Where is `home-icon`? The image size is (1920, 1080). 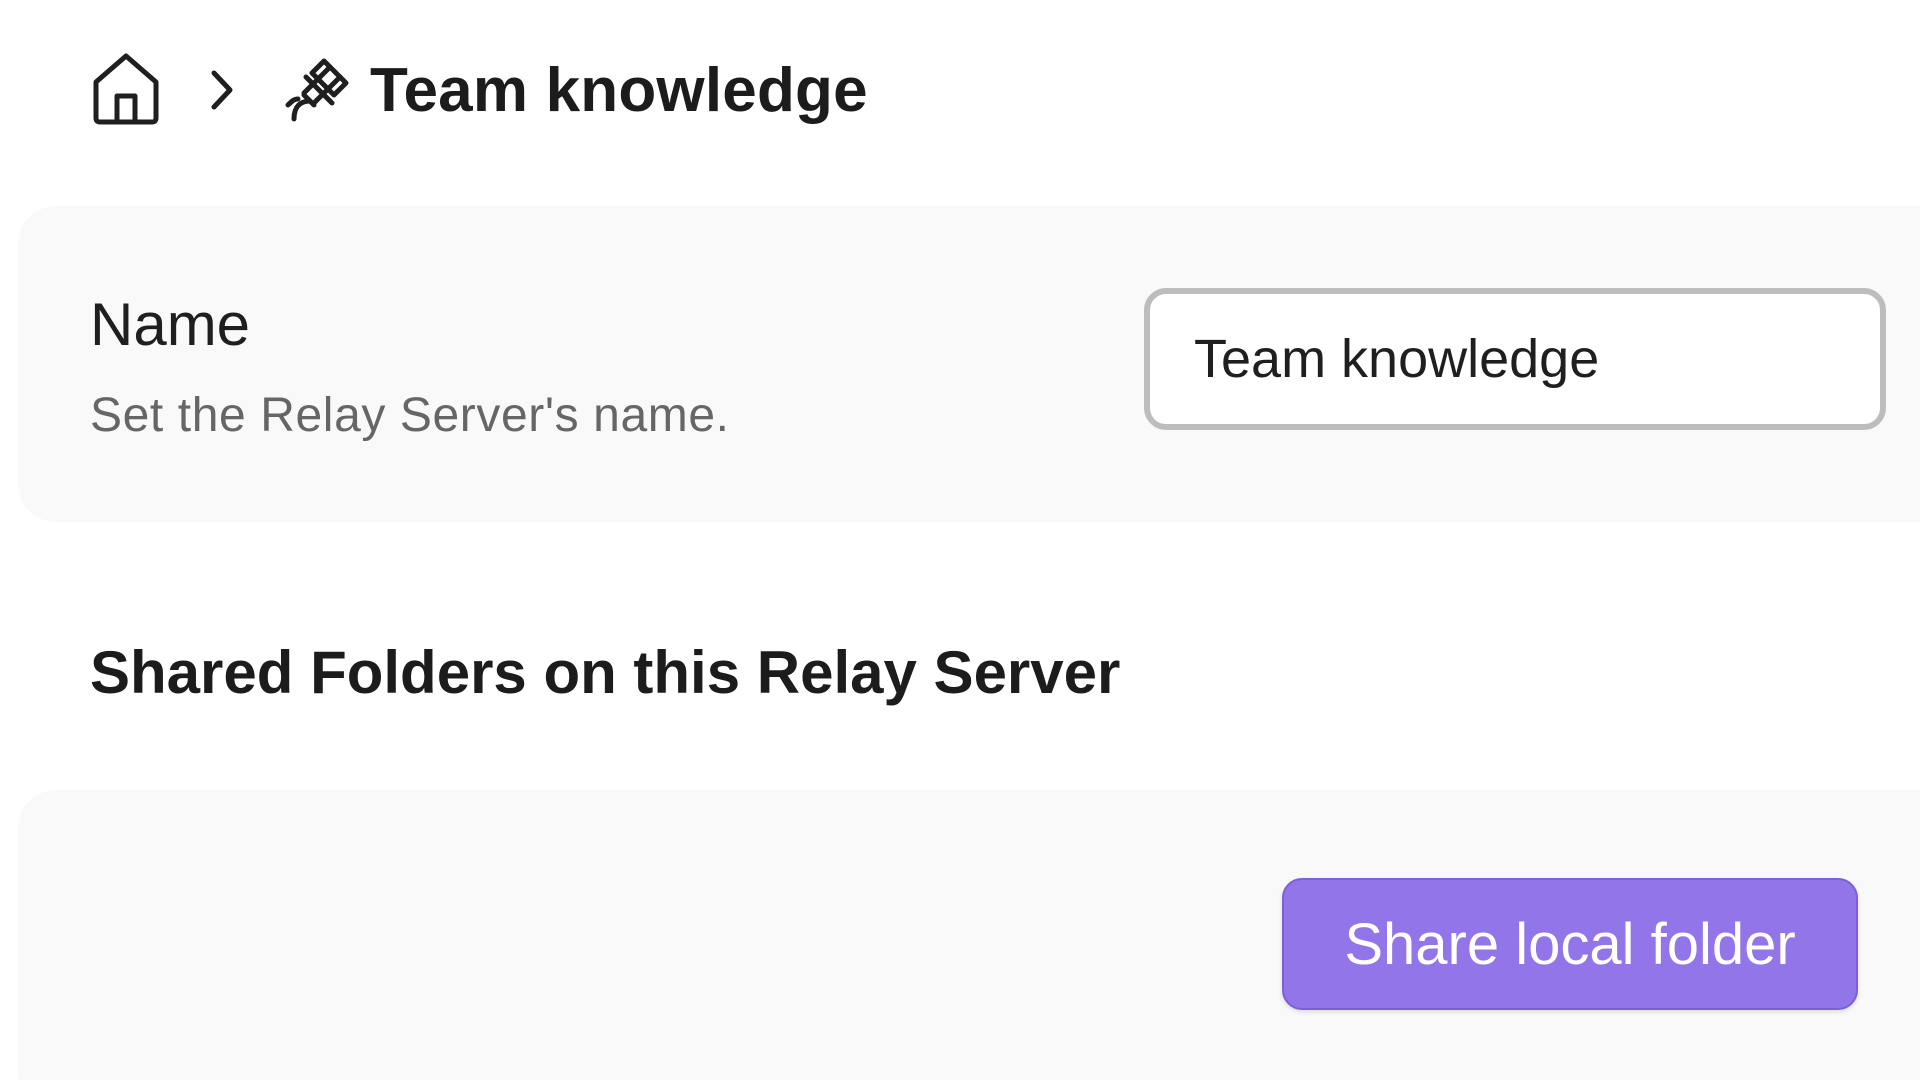 home-icon is located at coordinates (126, 90).